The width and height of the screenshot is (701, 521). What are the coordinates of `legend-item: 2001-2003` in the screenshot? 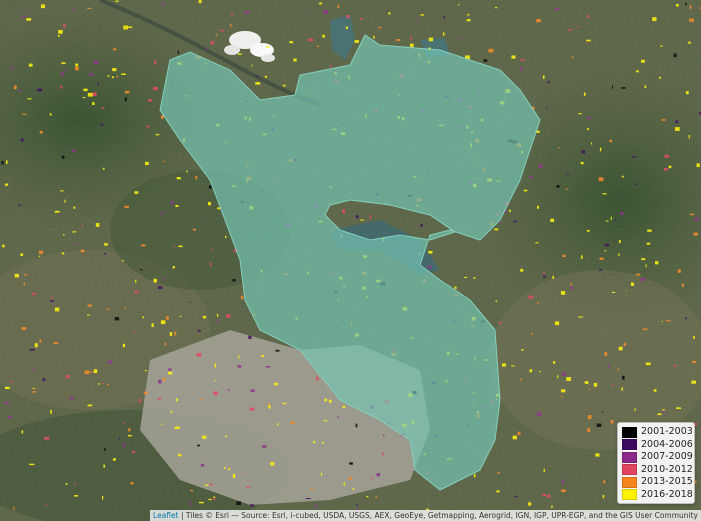 It's located at (657, 432).